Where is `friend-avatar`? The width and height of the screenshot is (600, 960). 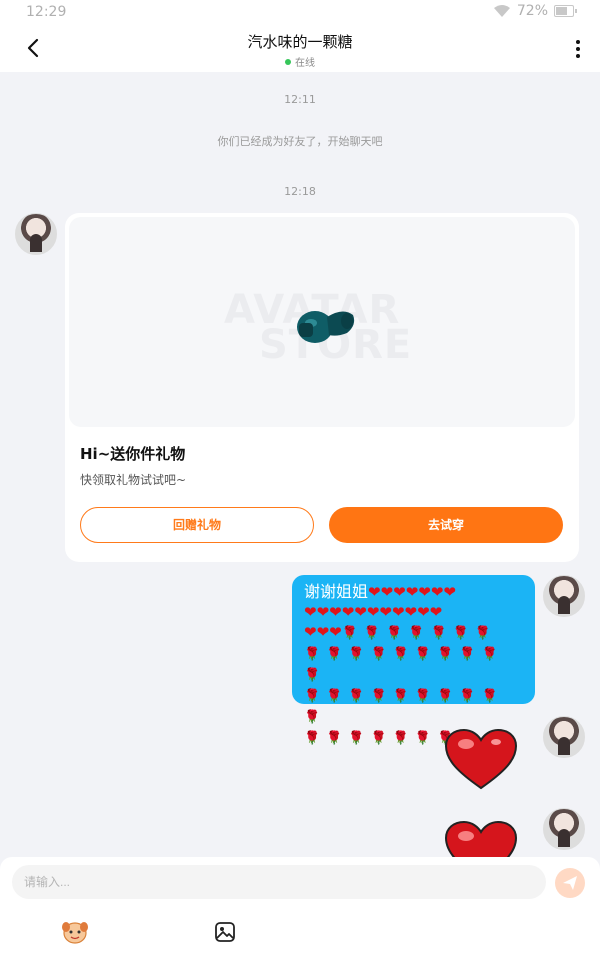 friend-avatar is located at coordinates (36, 234).